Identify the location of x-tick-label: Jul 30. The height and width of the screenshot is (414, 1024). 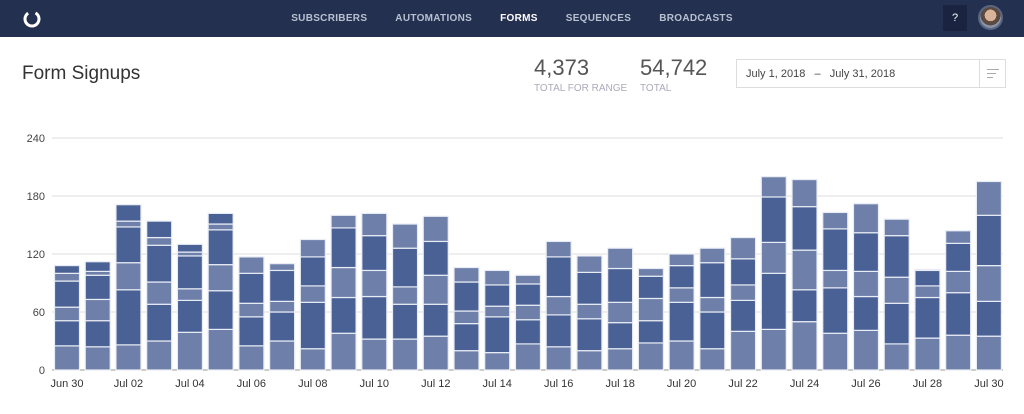
(988, 384).